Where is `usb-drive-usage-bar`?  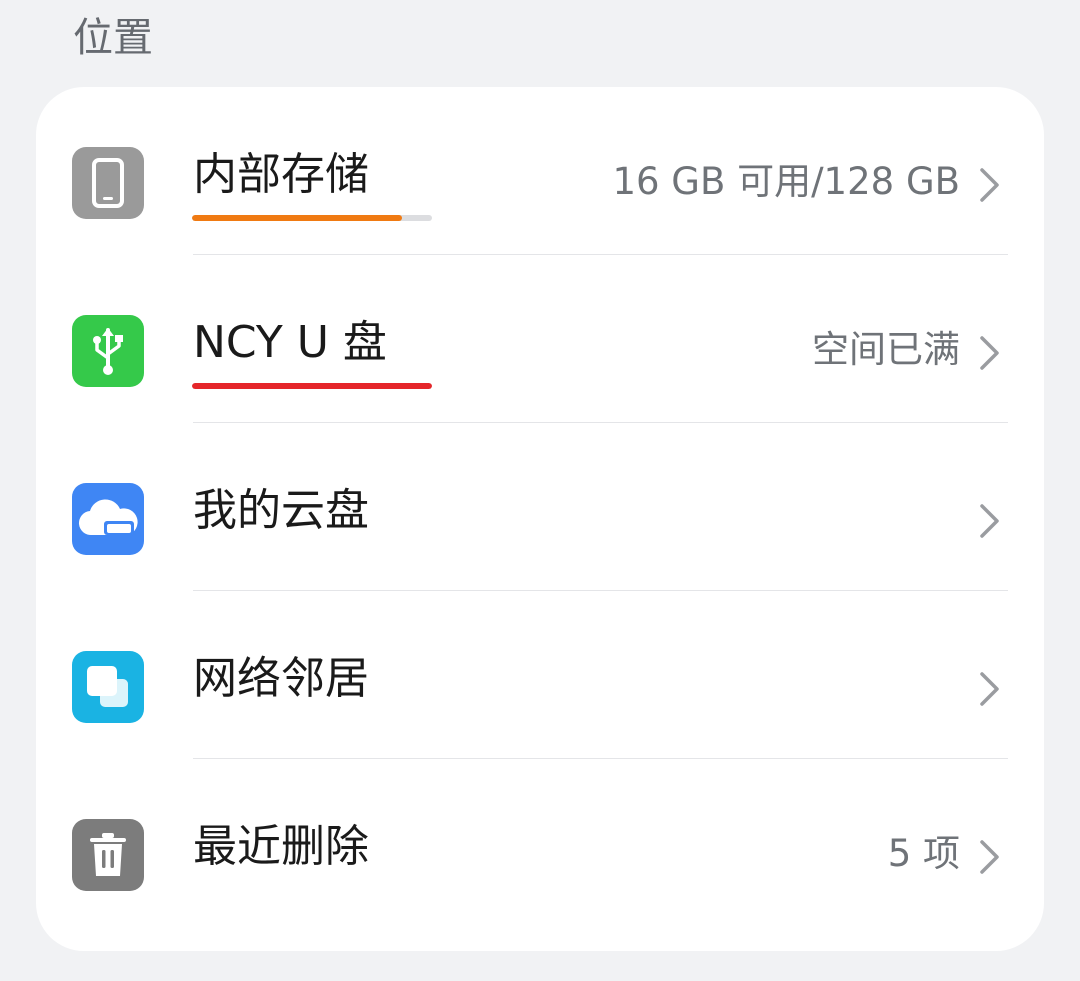 usb-drive-usage-bar is located at coordinates (312, 386).